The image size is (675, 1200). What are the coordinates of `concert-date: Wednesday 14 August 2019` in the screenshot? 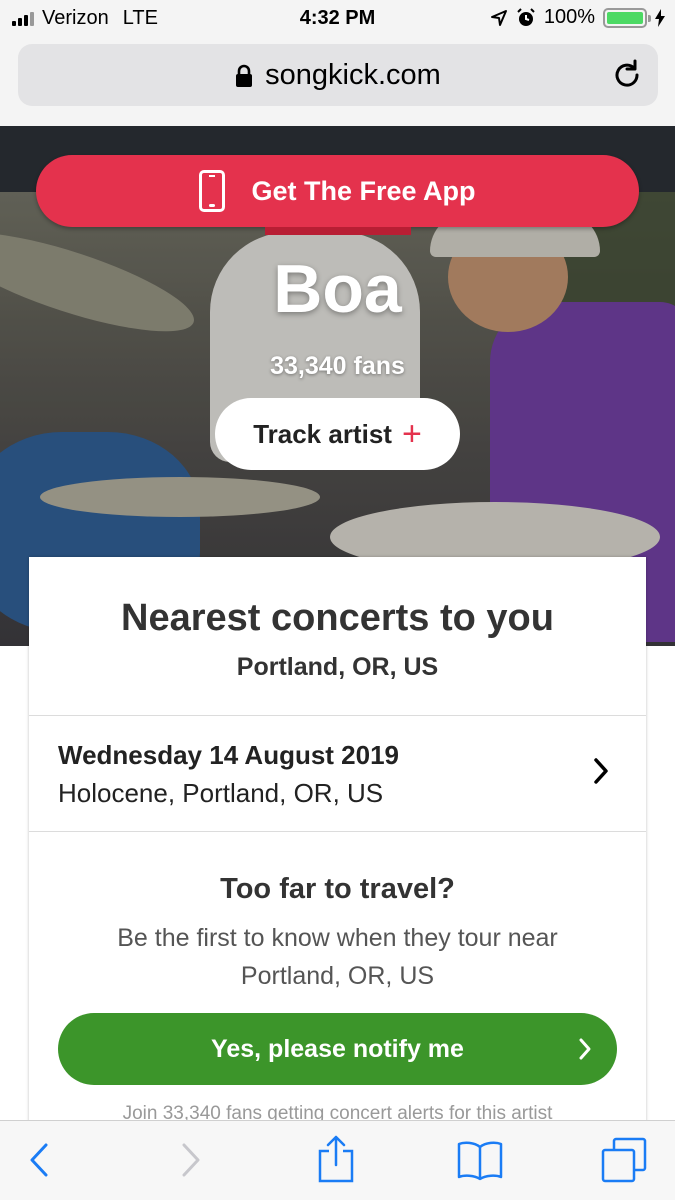 It's located at (229, 755).